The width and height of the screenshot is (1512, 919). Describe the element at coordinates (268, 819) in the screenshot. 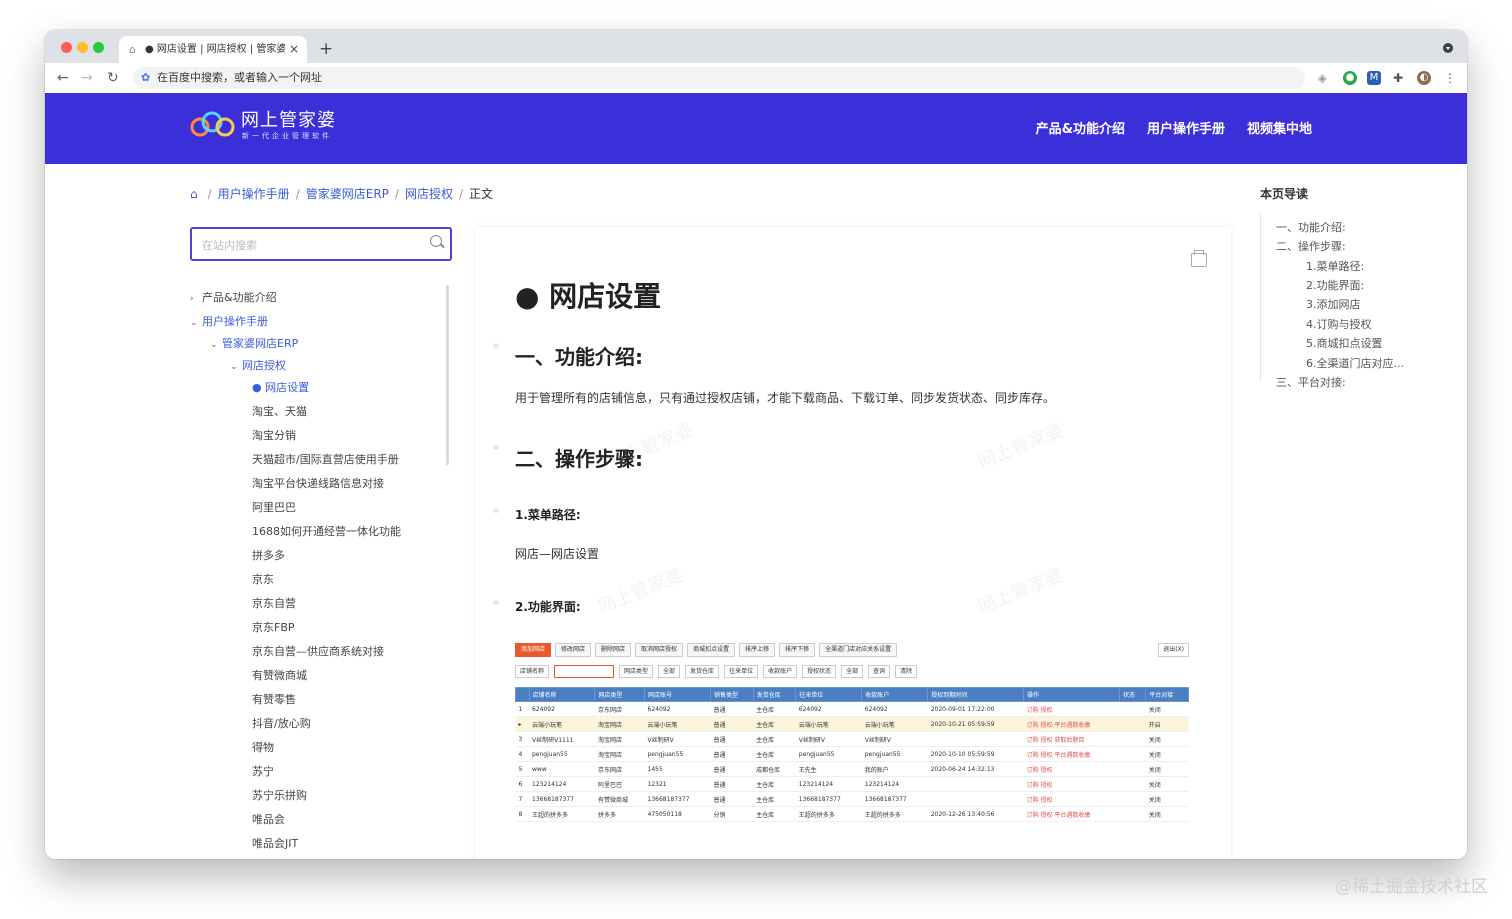

I see `sidebar-item: 唯品会` at that location.